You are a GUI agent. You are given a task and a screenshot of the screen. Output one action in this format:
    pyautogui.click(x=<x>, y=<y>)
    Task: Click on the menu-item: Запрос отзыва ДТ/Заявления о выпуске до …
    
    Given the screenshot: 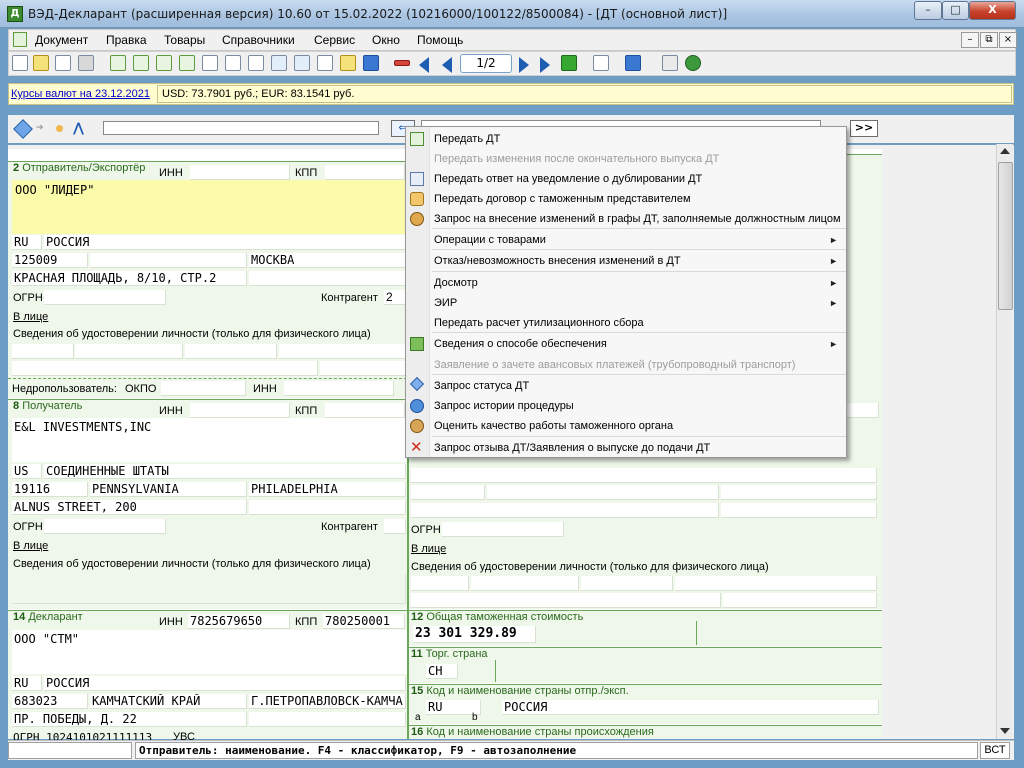 What is the action you would take?
    pyautogui.click(x=639, y=448)
    